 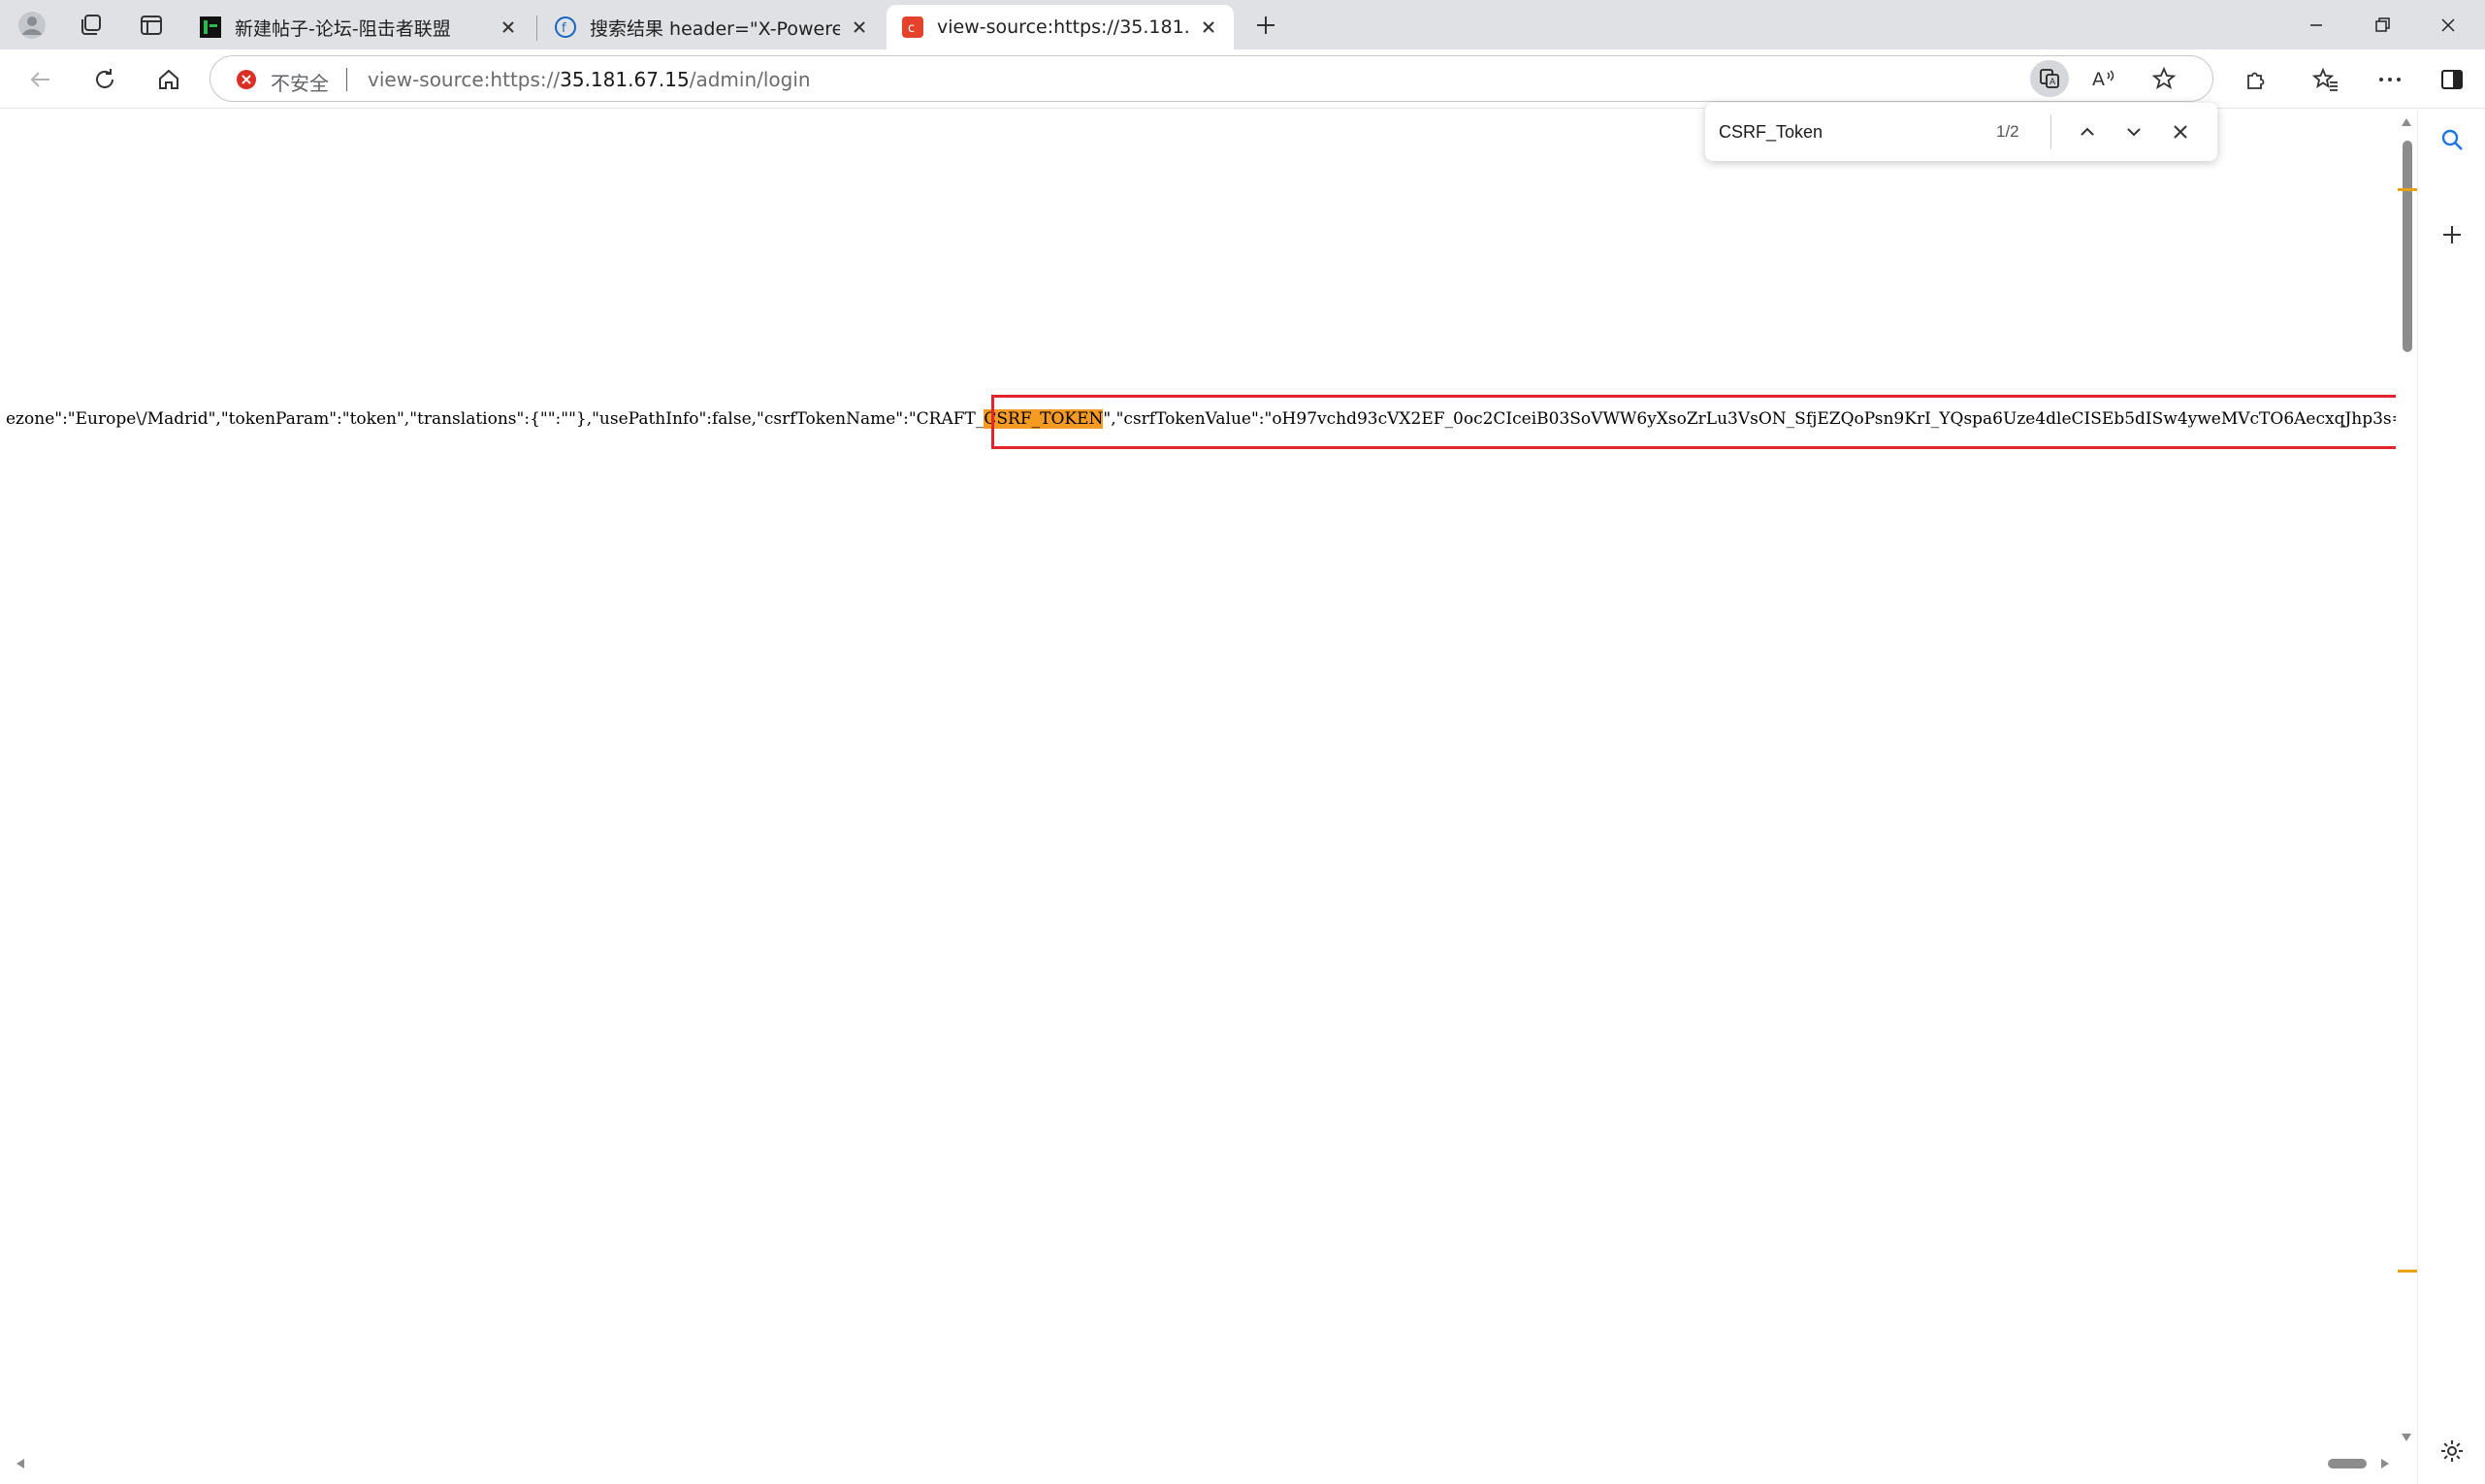 What do you see at coordinates (104, 80) in the screenshot?
I see `refresh-button` at bounding box center [104, 80].